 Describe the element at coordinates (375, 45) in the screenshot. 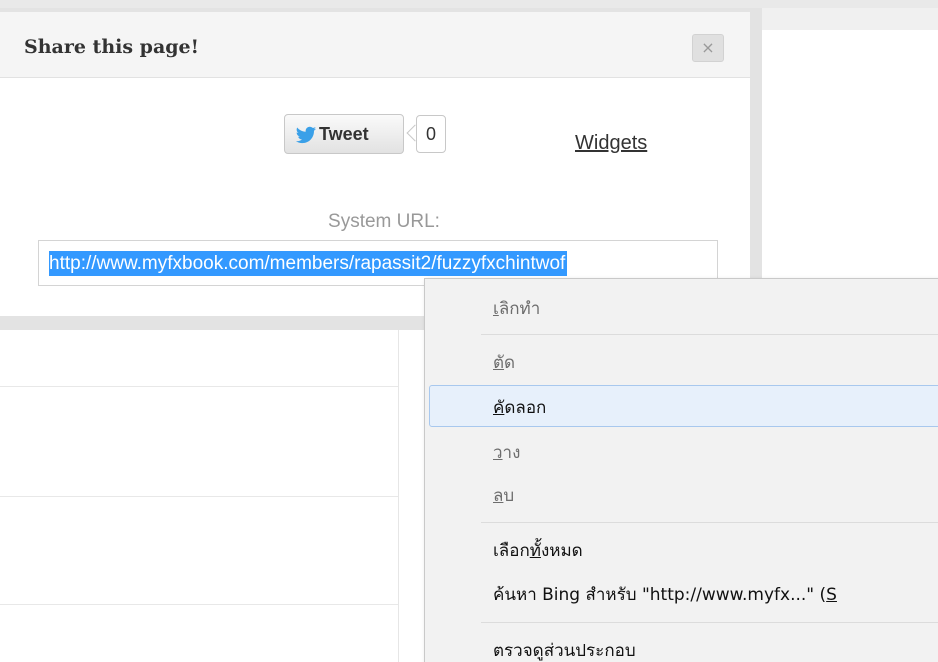

I see `modal-header: Share this page! ×` at that location.